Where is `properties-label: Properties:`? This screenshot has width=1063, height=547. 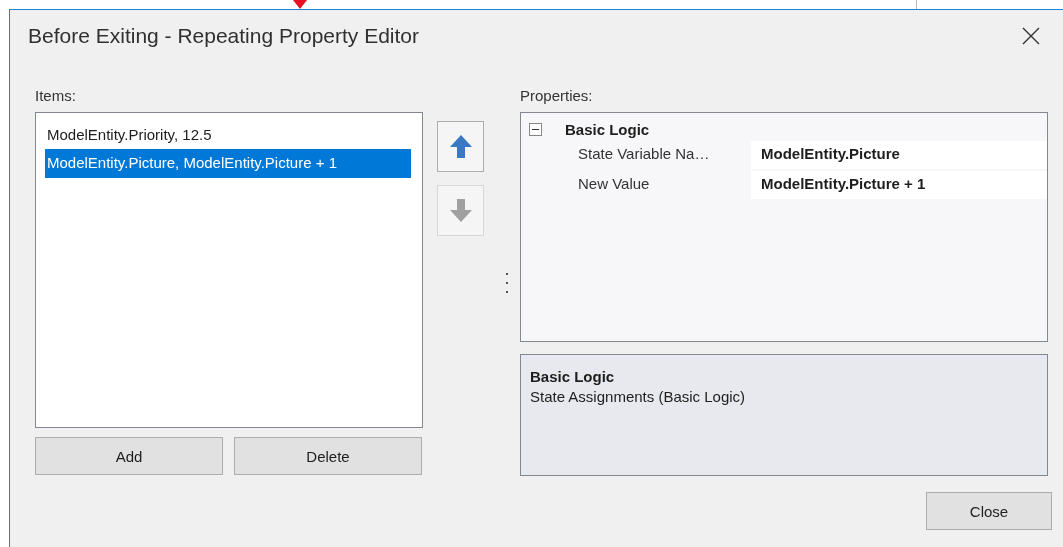
properties-label: Properties: is located at coordinates (557, 95).